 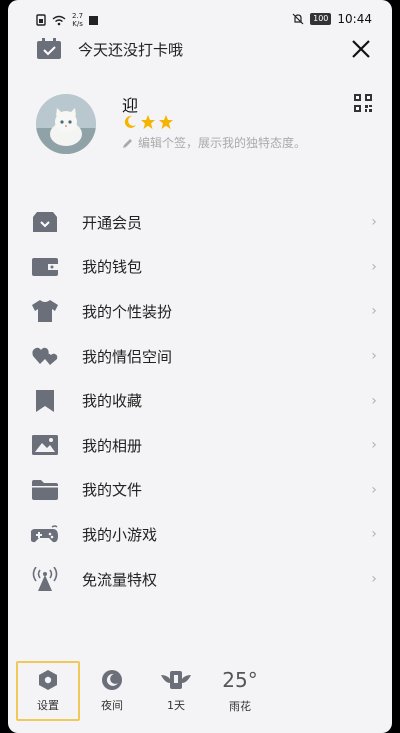 I want to click on menu-item-label: 开通会员, so click(x=112, y=222).